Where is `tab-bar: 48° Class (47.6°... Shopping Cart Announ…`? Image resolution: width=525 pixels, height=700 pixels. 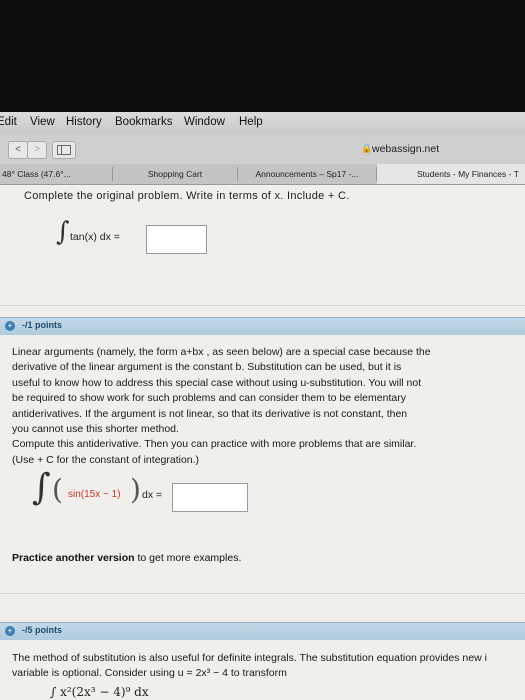 tab-bar: 48° Class (47.6°... Shopping Cart Announ… is located at coordinates (262, 174).